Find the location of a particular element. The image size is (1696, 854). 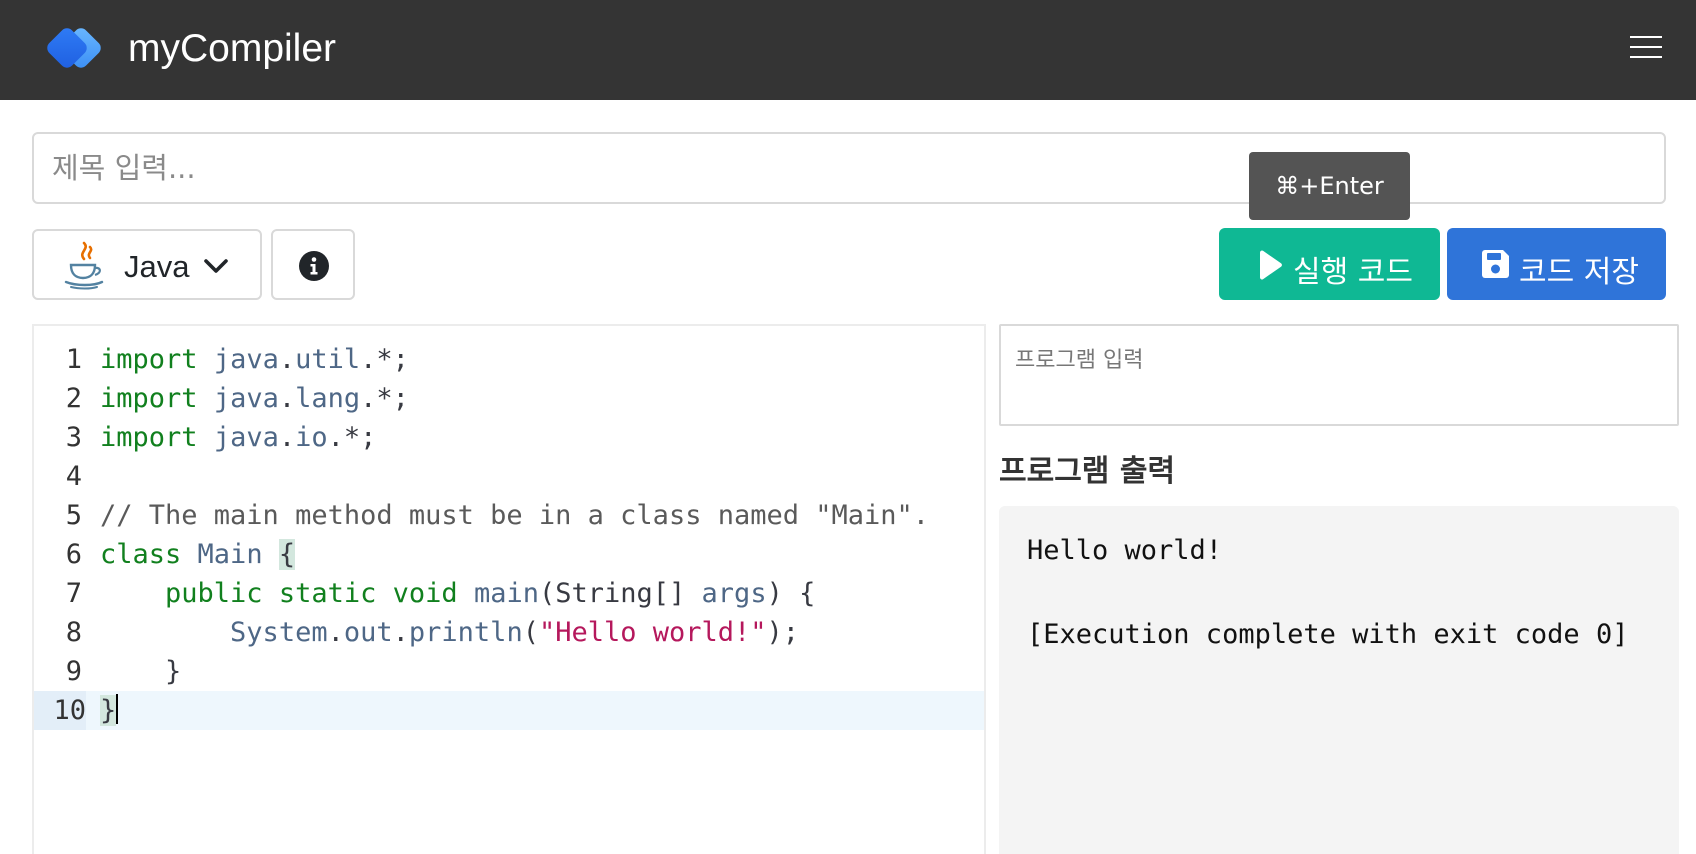

output-heading: 프로그램 출력 is located at coordinates (1087, 471).